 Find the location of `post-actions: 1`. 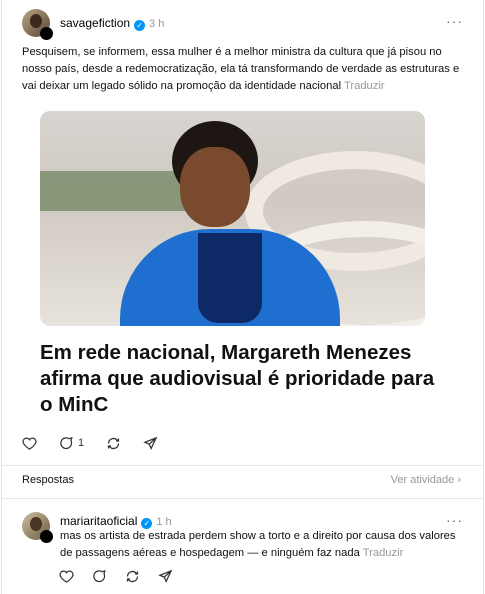

post-actions: 1 is located at coordinates (101, 443).